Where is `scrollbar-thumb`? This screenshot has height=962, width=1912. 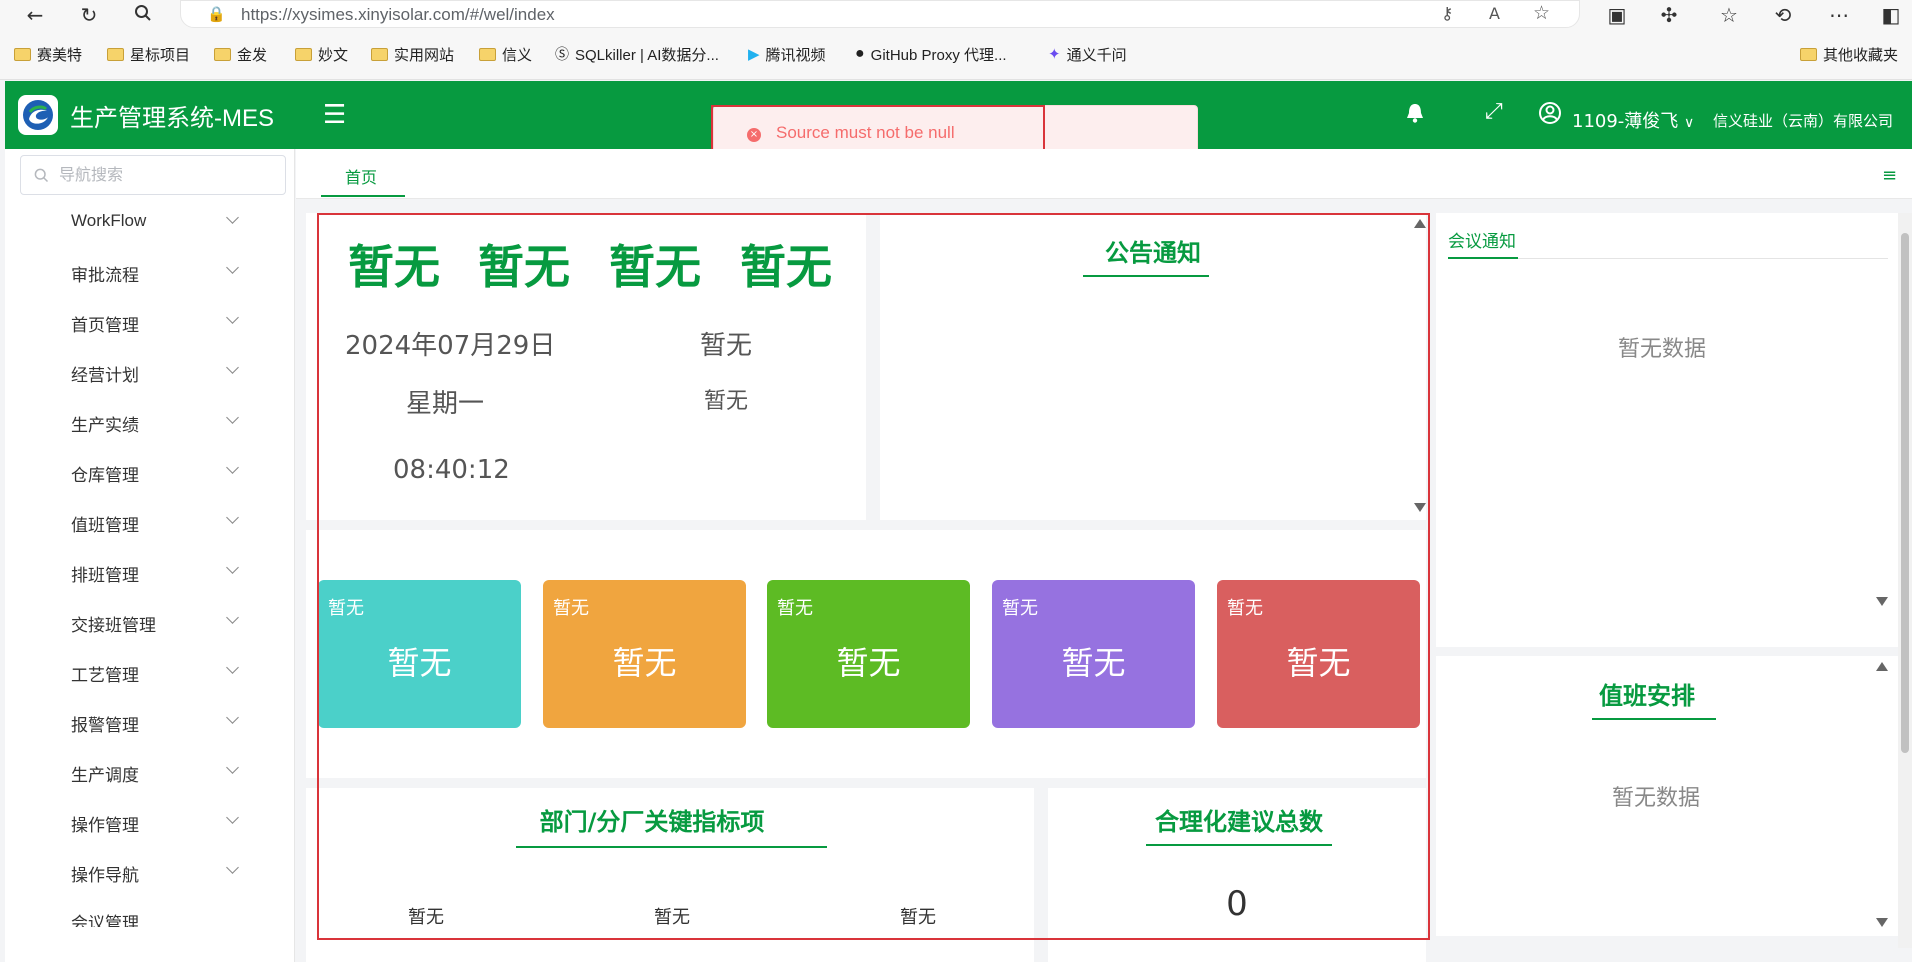 scrollbar-thumb is located at coordinates (1905, 493).